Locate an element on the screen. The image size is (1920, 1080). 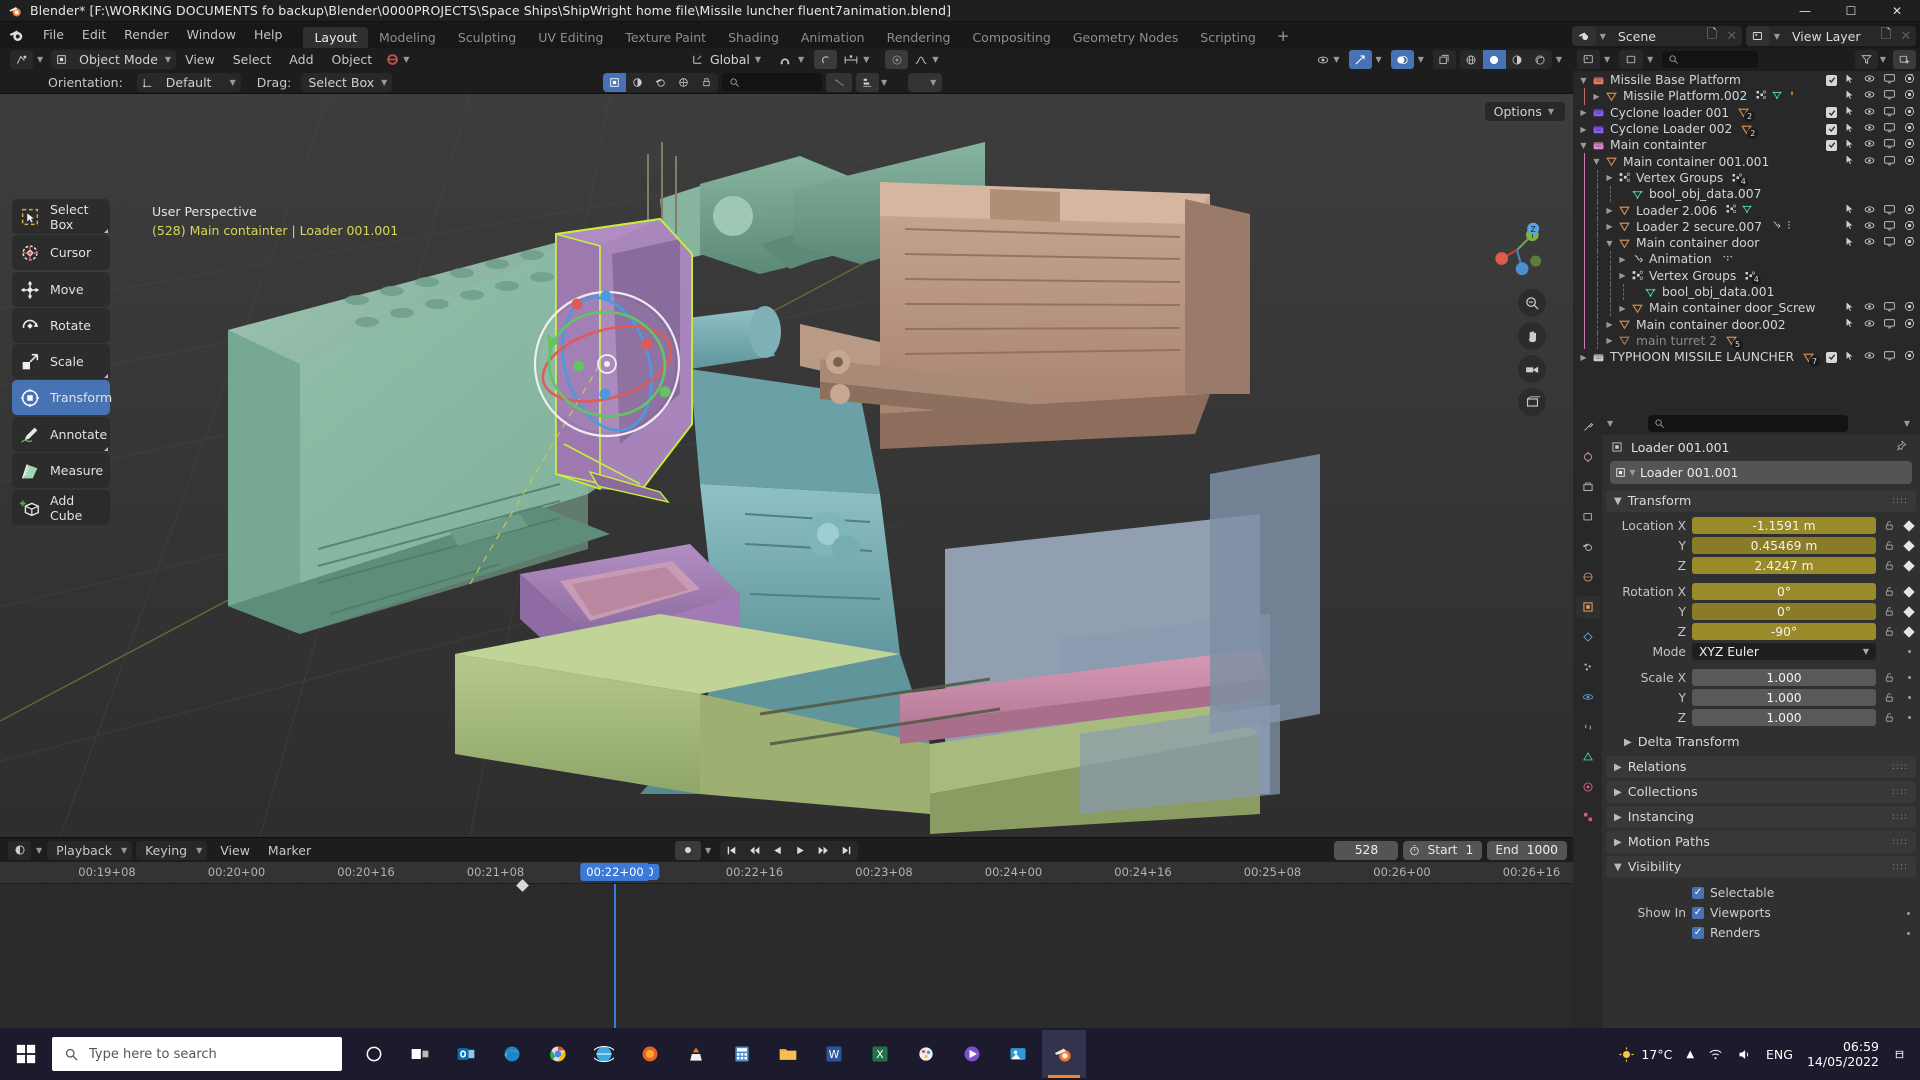
calculator-icon is located at coordinates (742, 1054).